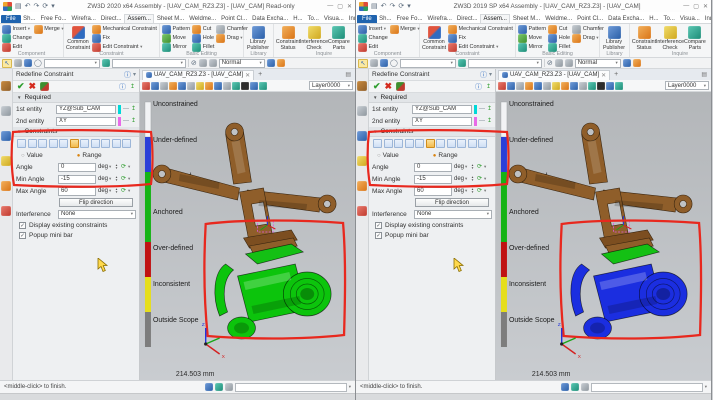 The height and width of the screenshot is (400, 713). I want to click on tab-list-icon: ▤, so click(349, 74).